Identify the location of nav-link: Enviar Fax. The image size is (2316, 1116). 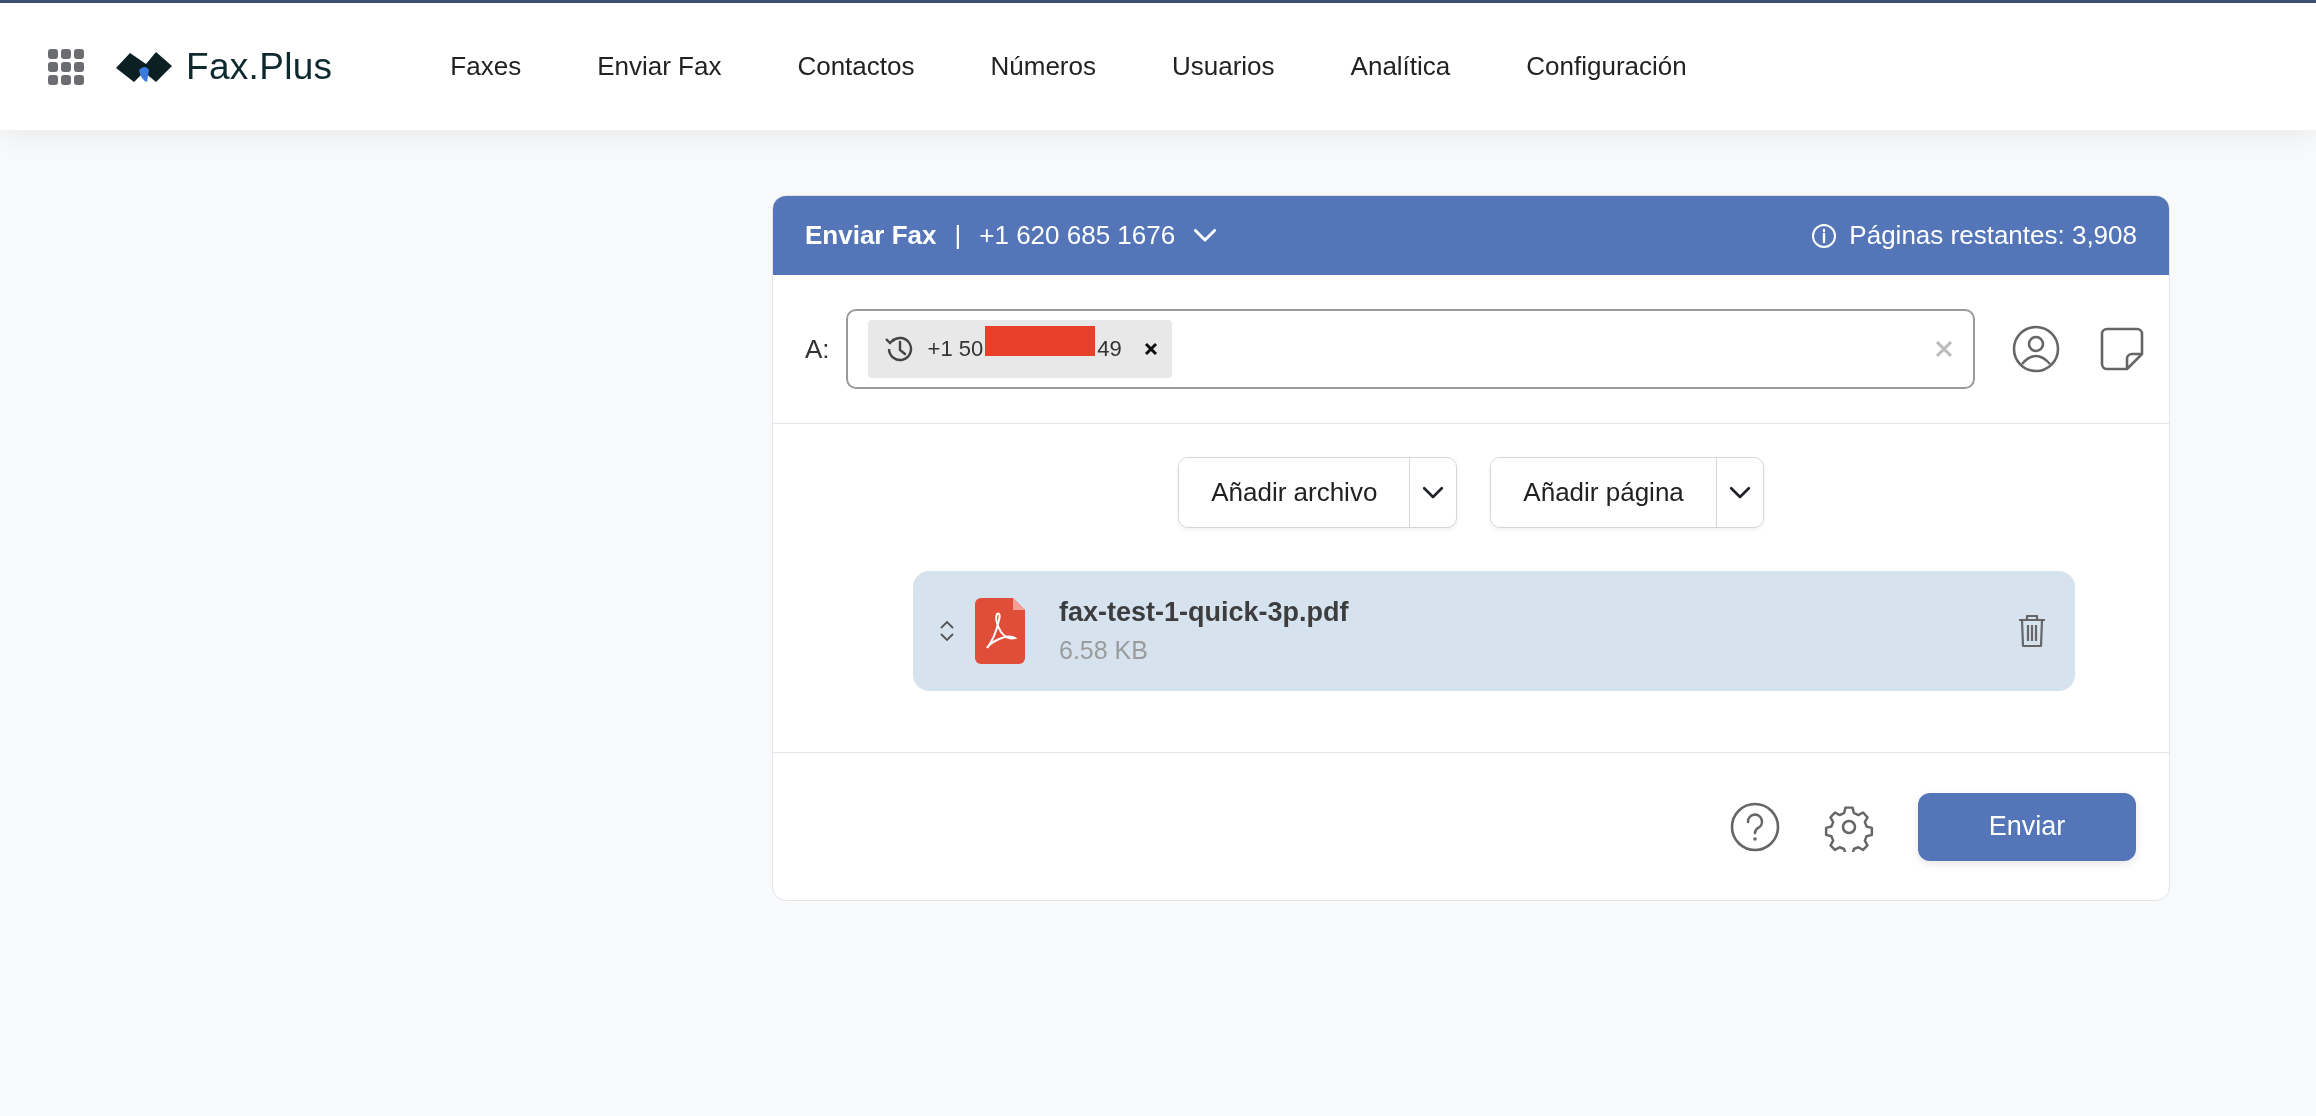
(659, 66).